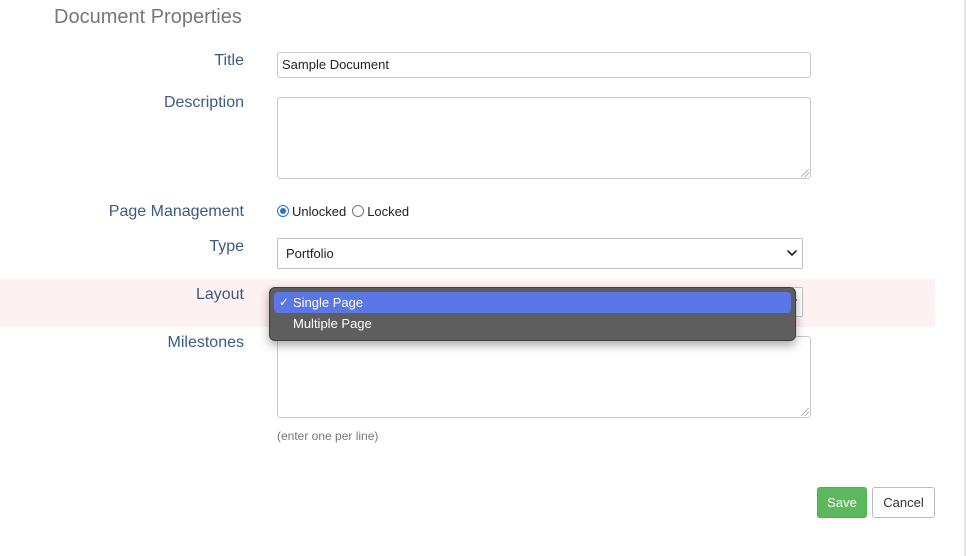 Image resolution: width=966 pixels, height=556 pixels. What do you see at coordinates (310, 253) in the screenshot?
I see `type-select-value: Portfolio` at bounding box center [310, 253].